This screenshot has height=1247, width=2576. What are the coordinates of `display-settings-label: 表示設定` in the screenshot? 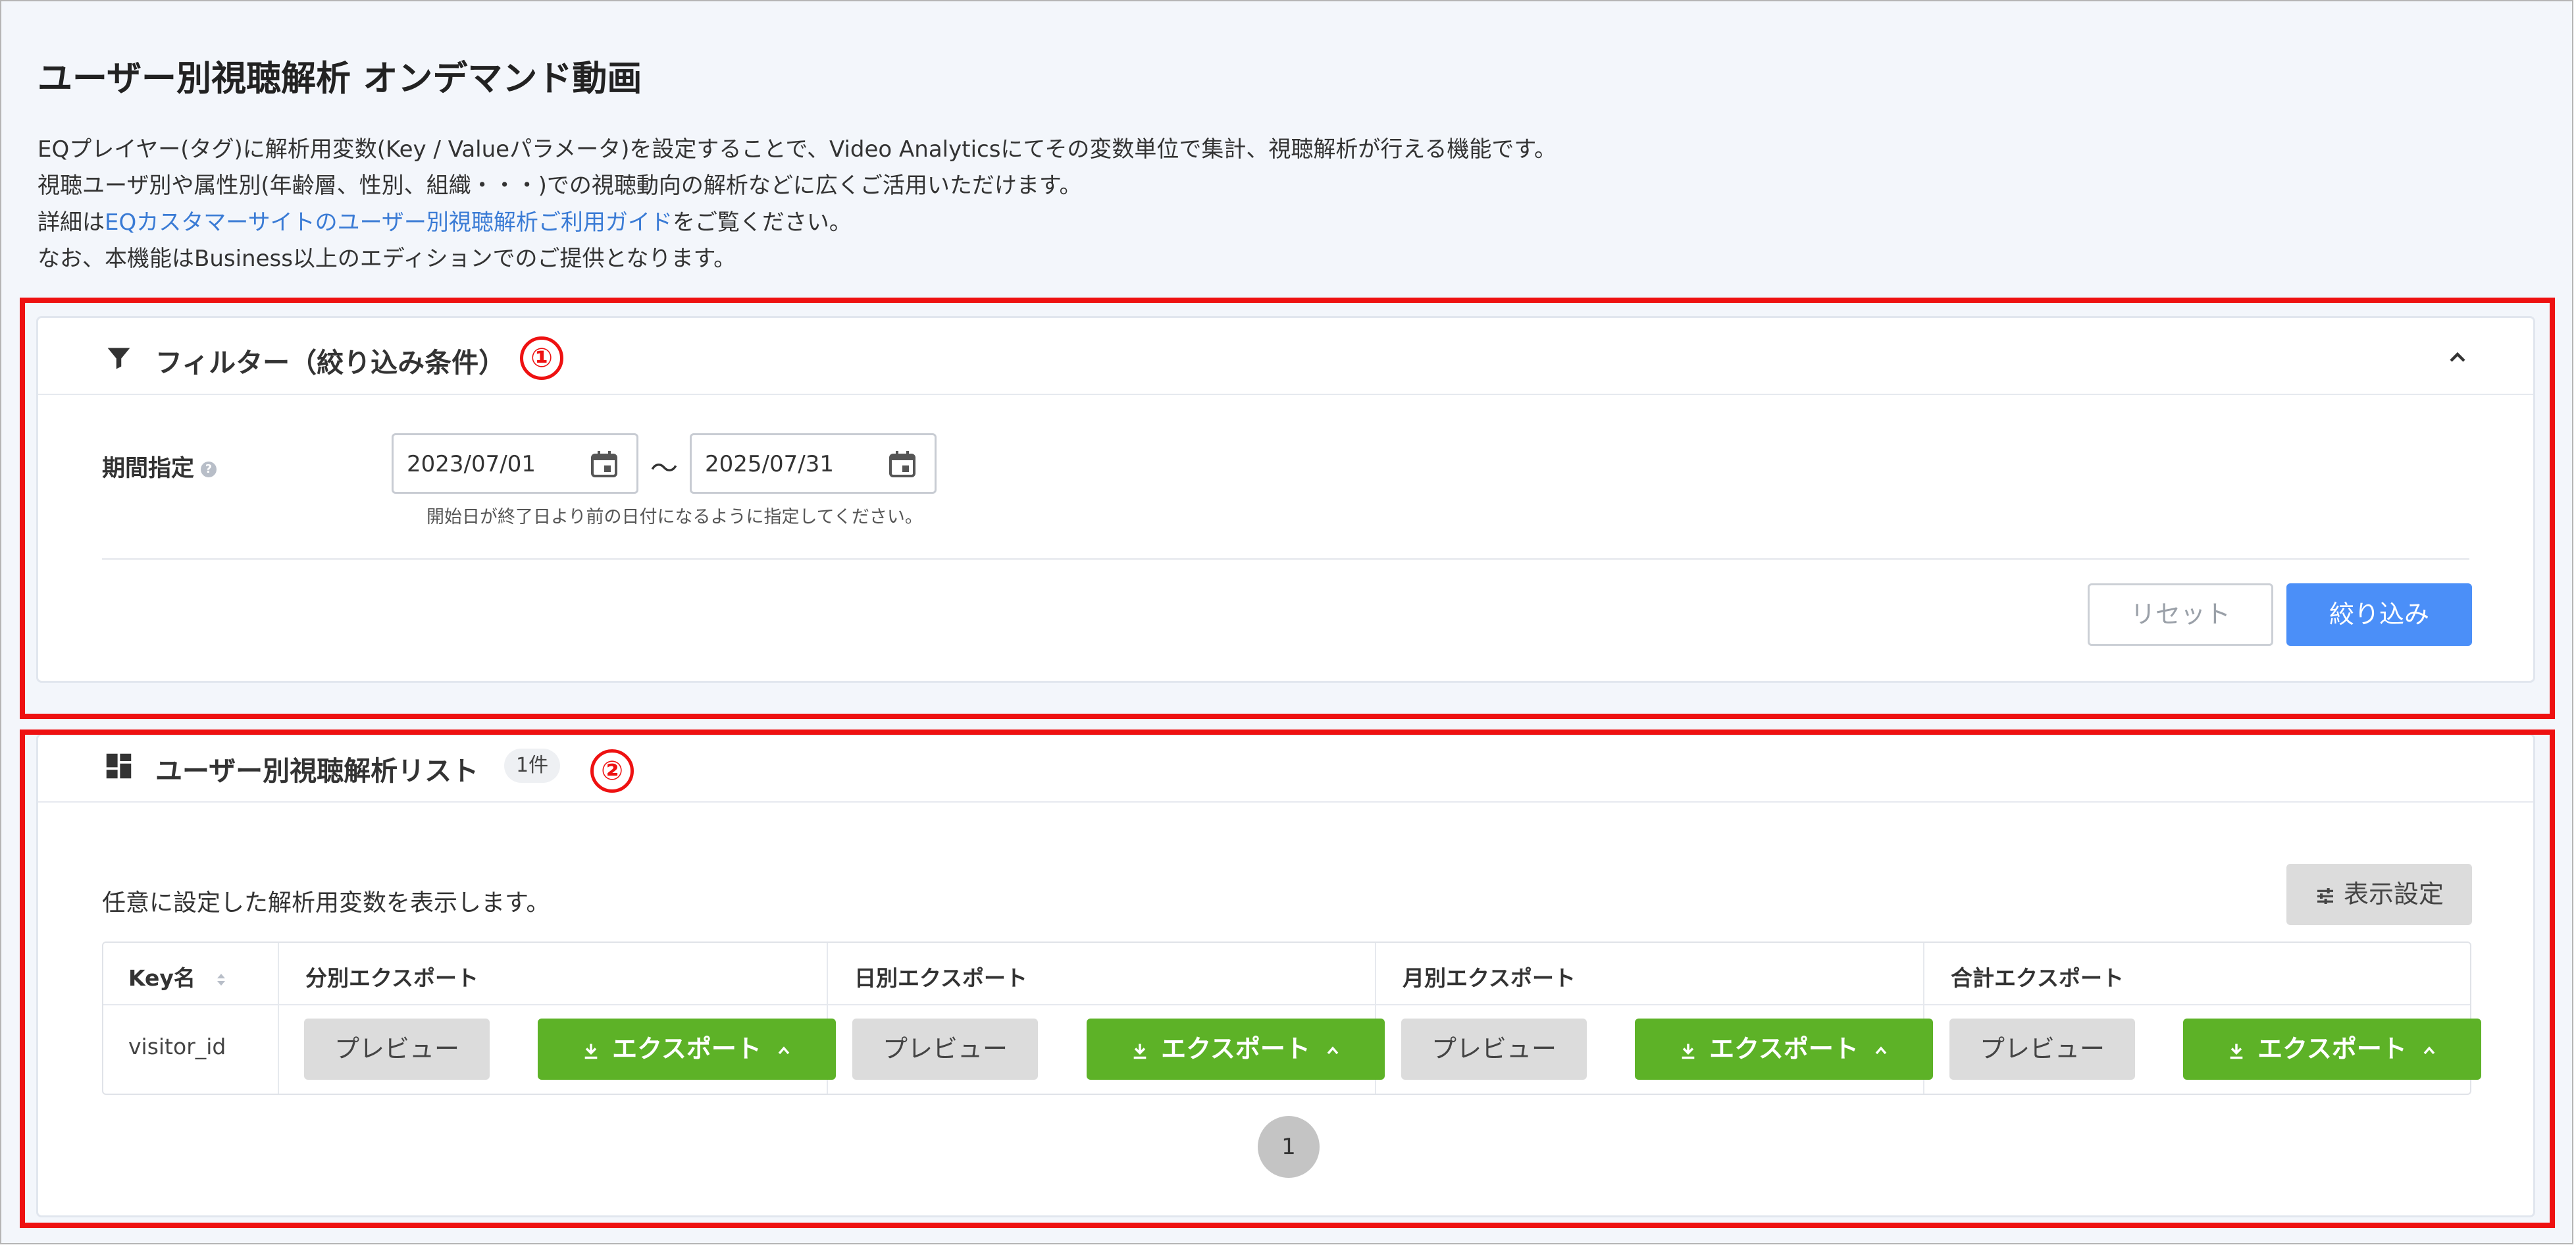 It's located at (2393, 894).